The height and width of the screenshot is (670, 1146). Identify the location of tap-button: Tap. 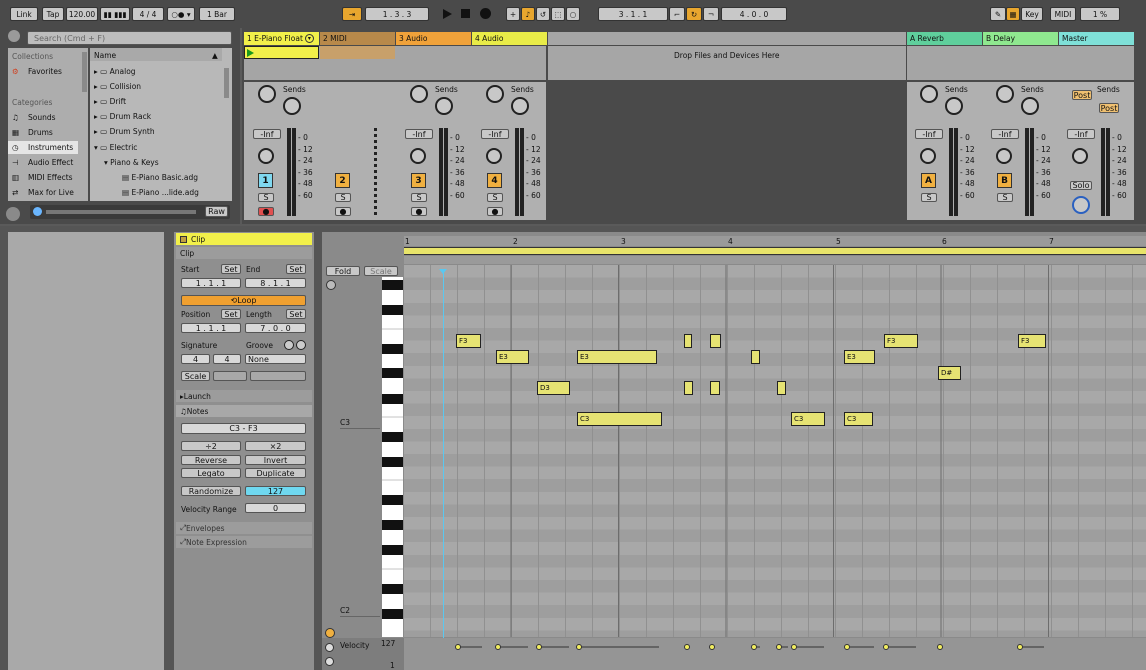
(53, 14).